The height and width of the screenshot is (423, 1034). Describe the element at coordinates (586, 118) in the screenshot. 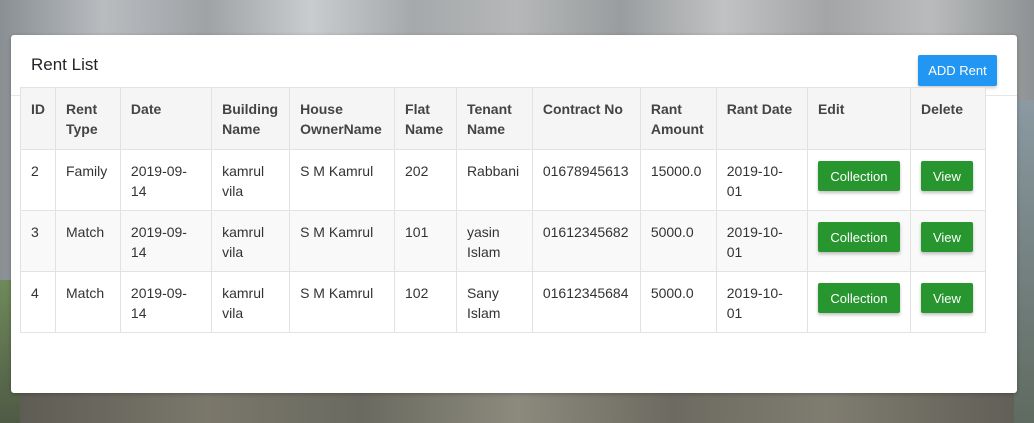

I see `header-contract-no: Contract No` at that location.